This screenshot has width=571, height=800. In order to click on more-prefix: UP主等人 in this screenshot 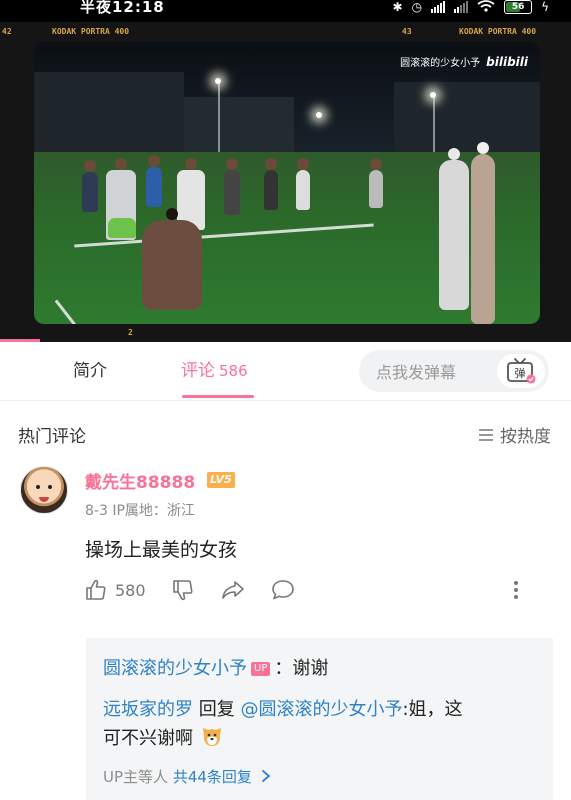, I will do `click(136, 777)`.